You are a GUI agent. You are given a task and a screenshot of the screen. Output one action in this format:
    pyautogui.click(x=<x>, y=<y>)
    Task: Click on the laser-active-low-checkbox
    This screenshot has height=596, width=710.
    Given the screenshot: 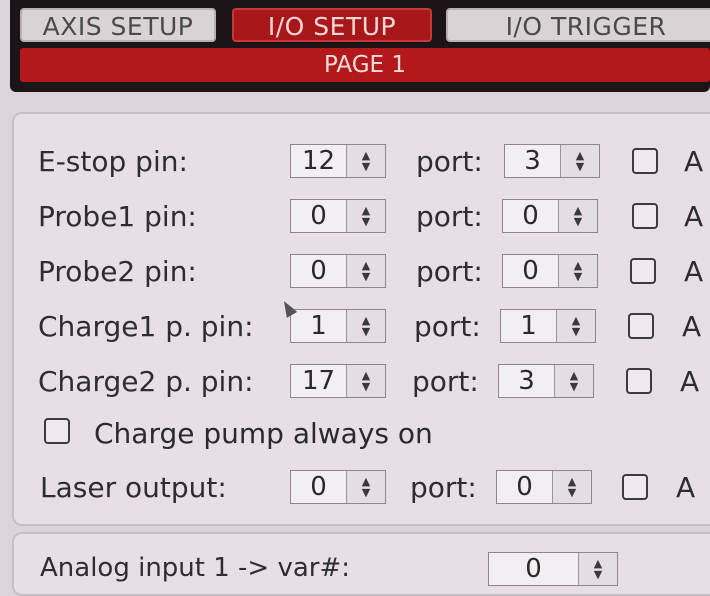 What is the action you would take?
    pyautogui.click(x=635, y=487)
    